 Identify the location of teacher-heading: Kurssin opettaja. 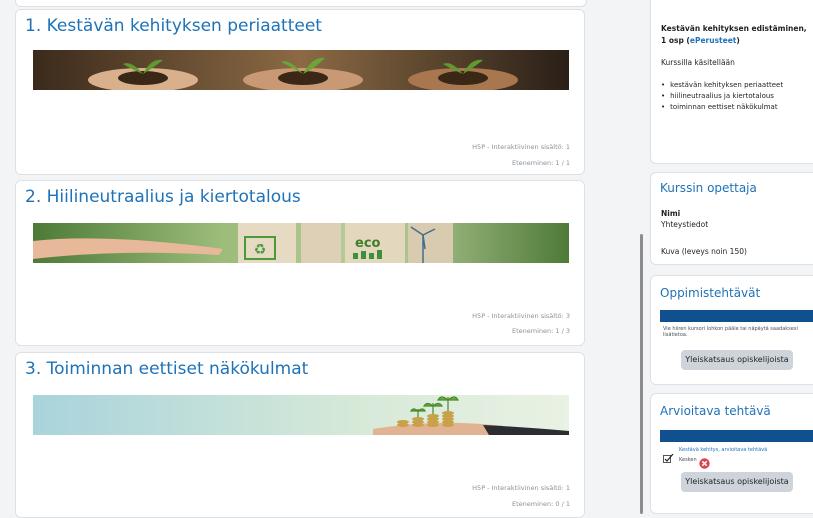
(708, 188).